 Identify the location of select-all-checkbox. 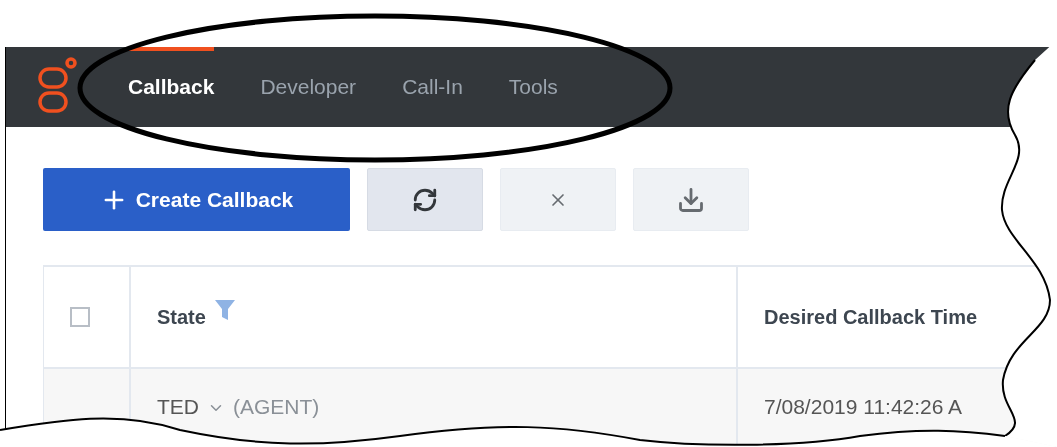
(80, 317).